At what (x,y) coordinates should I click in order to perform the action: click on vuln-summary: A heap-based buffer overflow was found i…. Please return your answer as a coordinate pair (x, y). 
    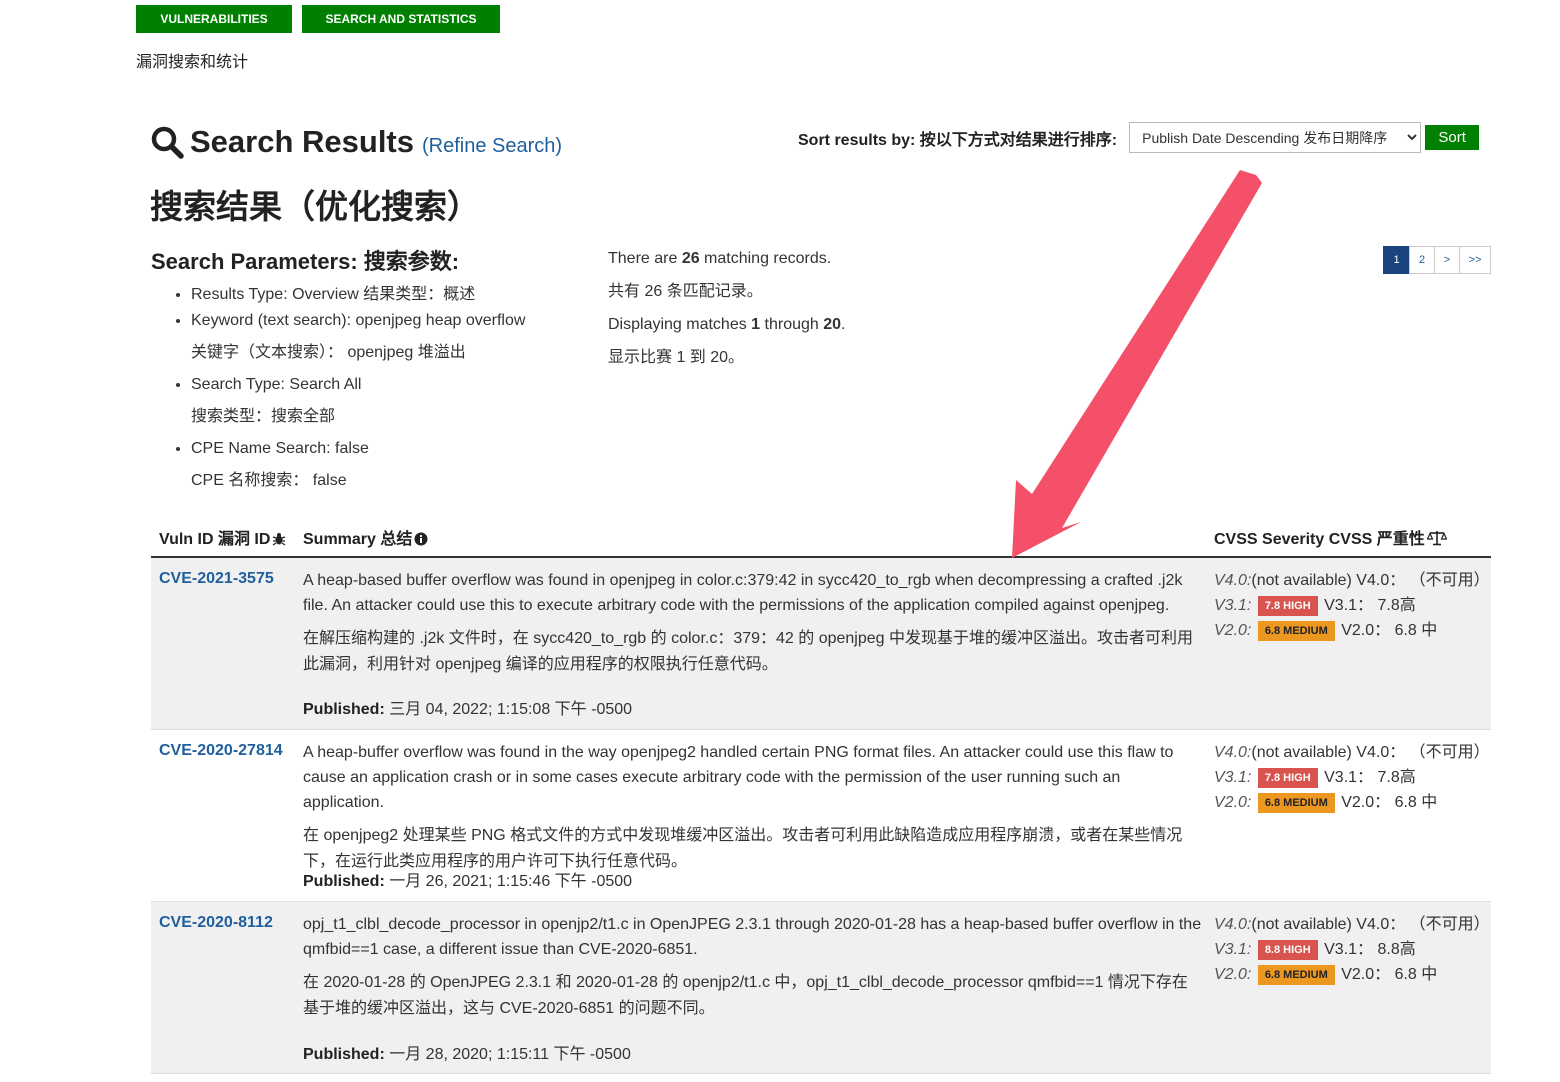
    Looking at the image, I should click on (753, 623).